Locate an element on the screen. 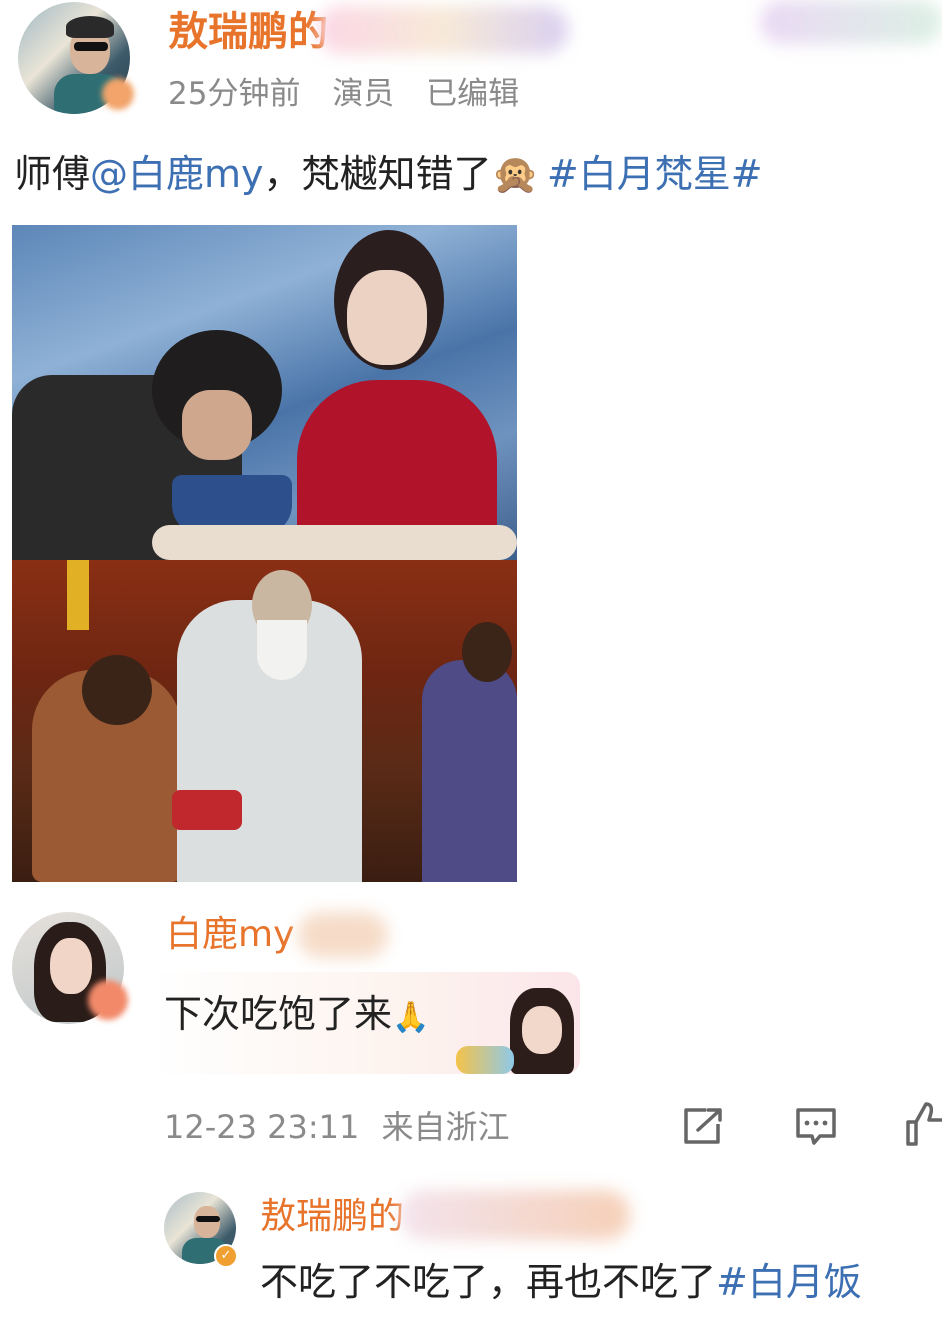 Image resolution: width=942 pixels, height=1330 pixels. sub-reply-text: 不吃了不吃了，再也不吃了#白月饭 is located at coordinates (601, 1282).